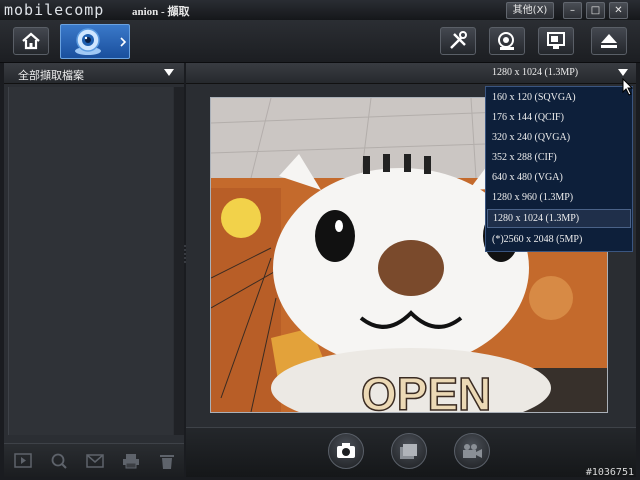  I want to click on camera-icon, so click(346, 450).